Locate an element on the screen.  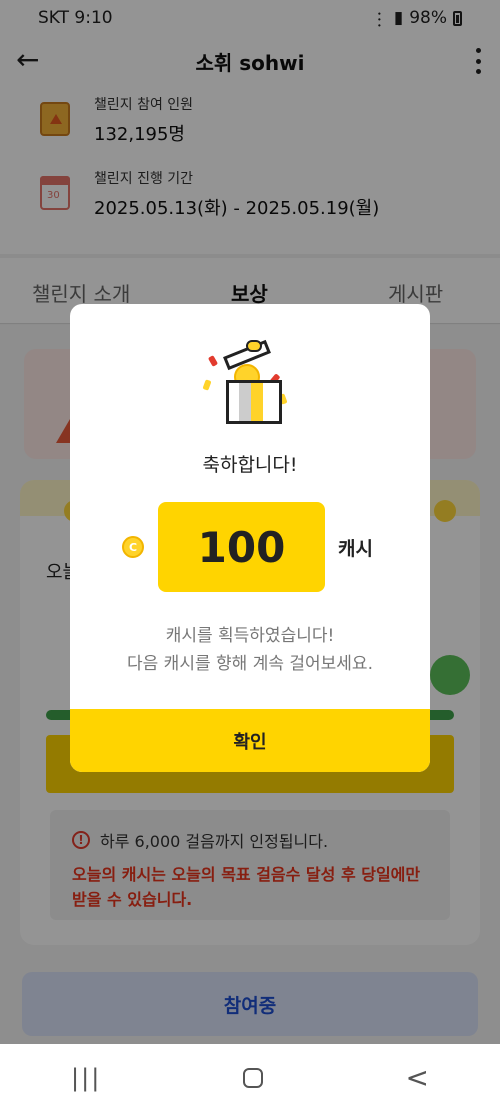
system-nav-bar: ||| < is located at coordinates (250, 1077).